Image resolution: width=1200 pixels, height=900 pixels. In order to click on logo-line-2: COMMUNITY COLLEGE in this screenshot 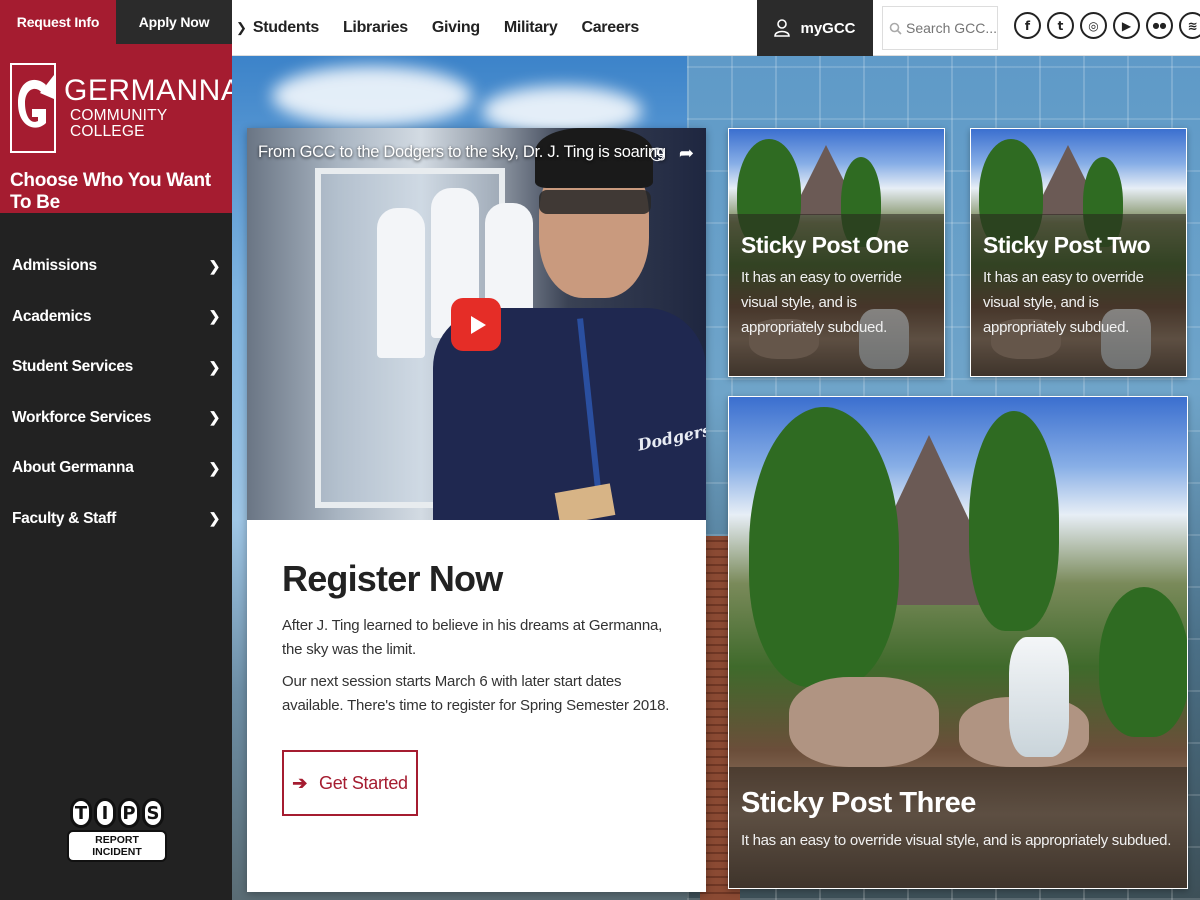, I will do `click(119, 123)`.